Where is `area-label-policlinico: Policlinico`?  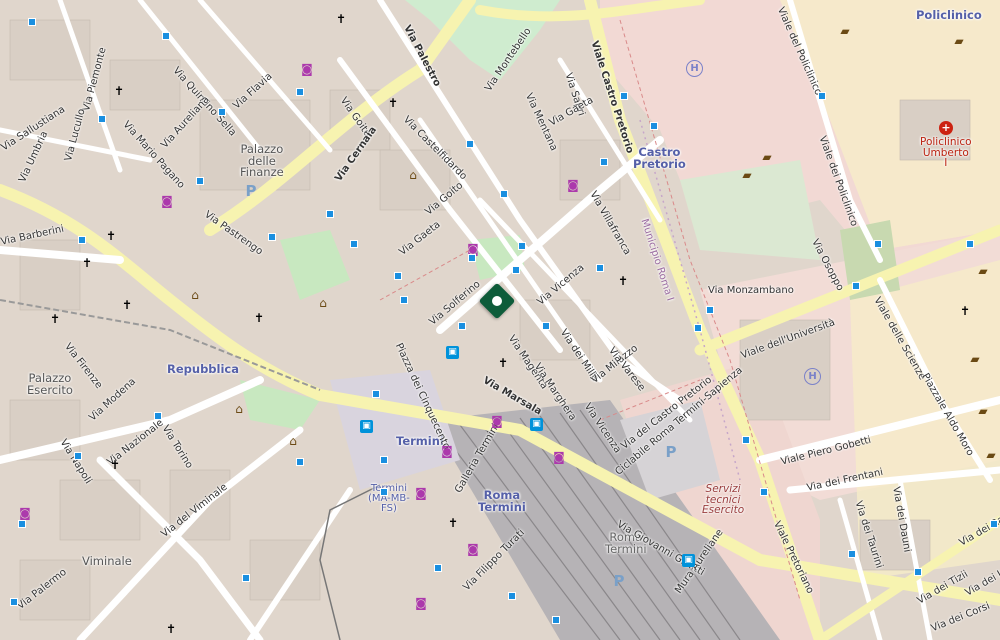
area-label-policlinico: Policlinico is located at coordinates (949, 15).